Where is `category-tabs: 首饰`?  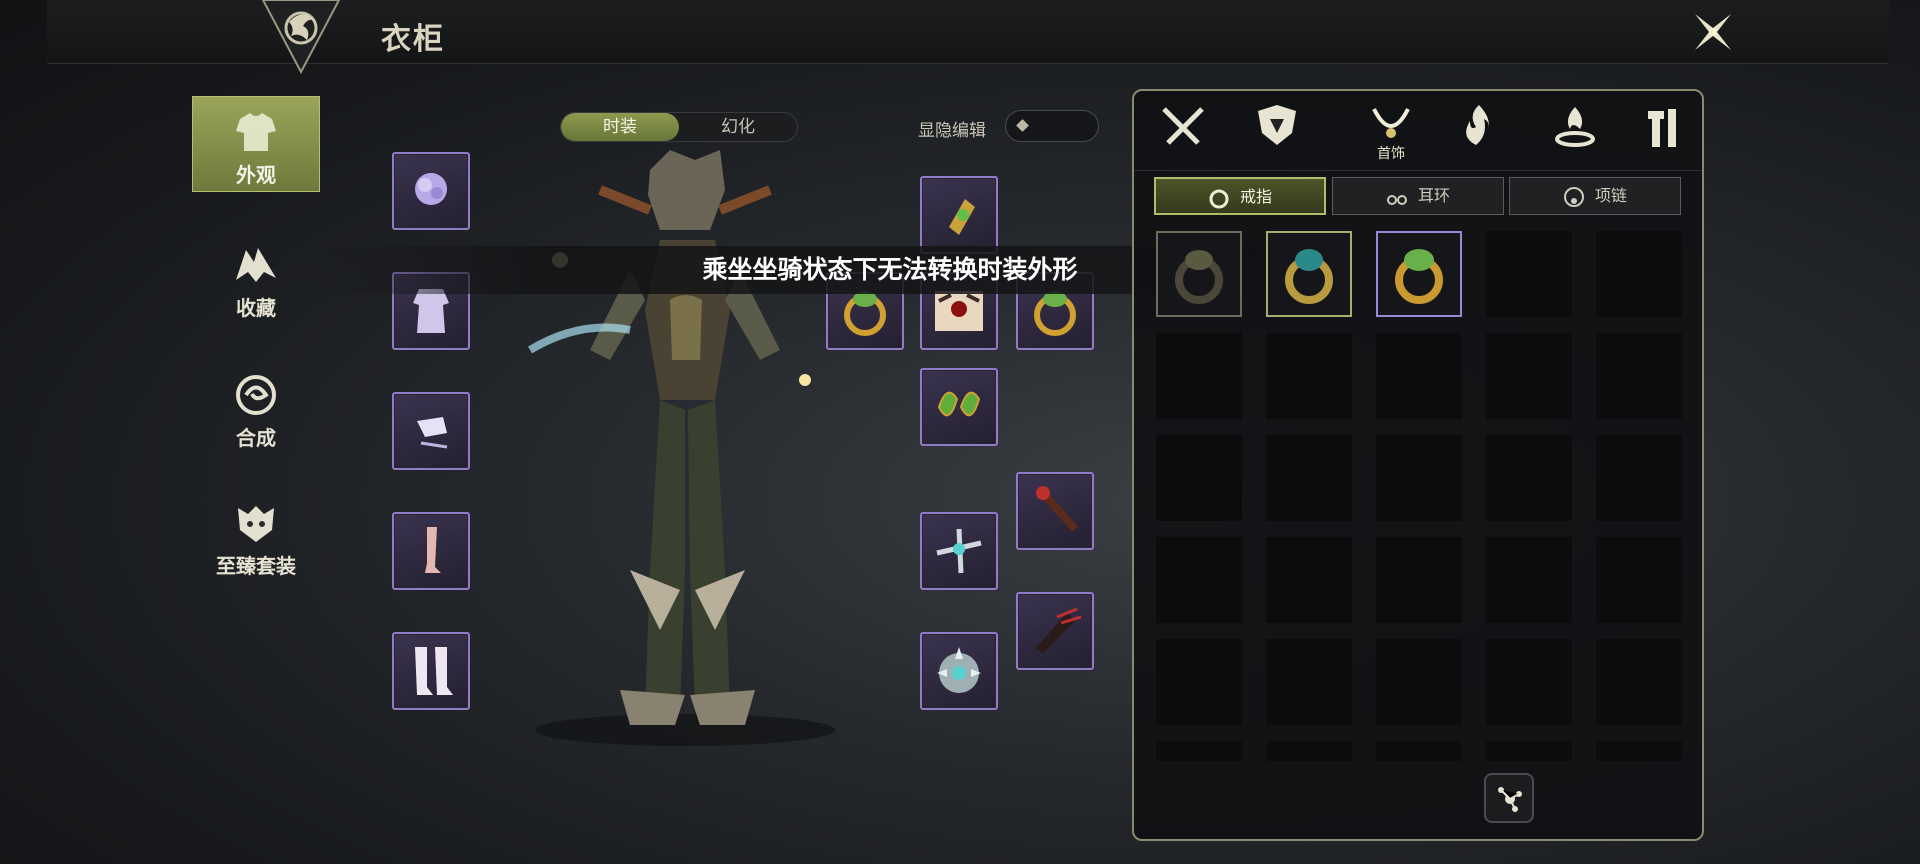
category-tabs: 首饰 is located at coordinates (1418, 131).